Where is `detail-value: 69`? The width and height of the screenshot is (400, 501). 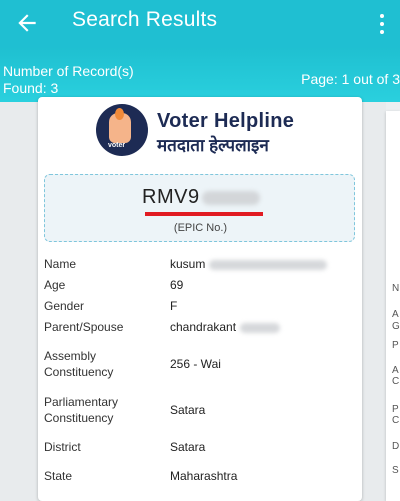
detail-value: 69 is located at coordinates (177, 285).